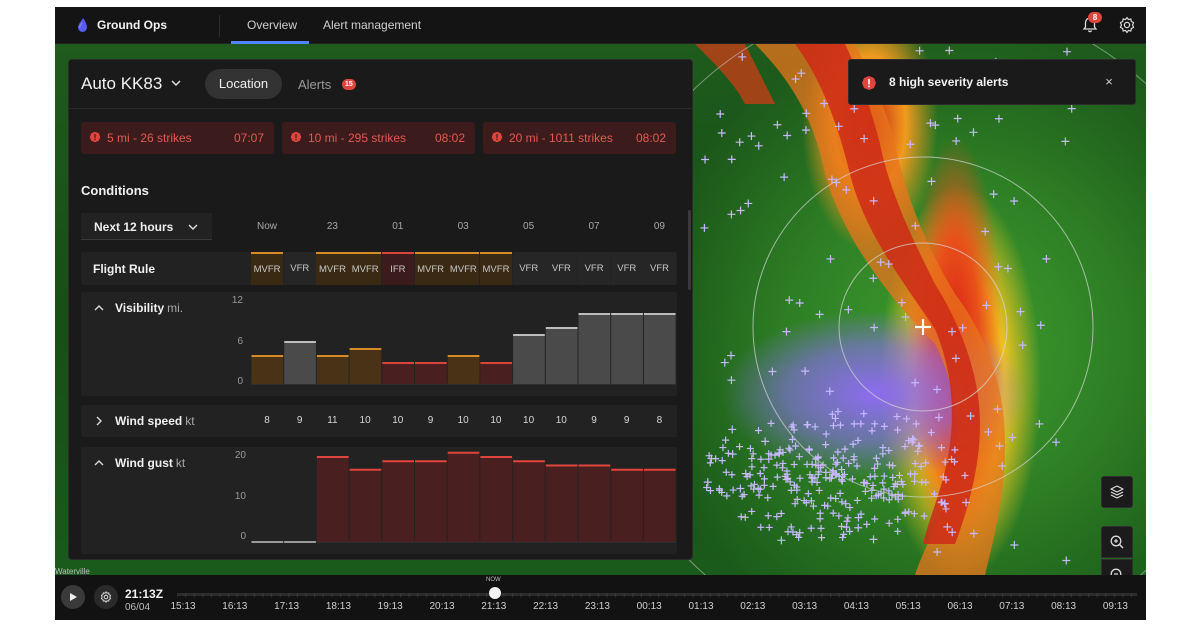 This screenshot has width=1200, height=630. What do you see at coordinates (248, 138) in the screenshot?
I see `strike-alert-time: 07:07` at bounding box center [248, 138].